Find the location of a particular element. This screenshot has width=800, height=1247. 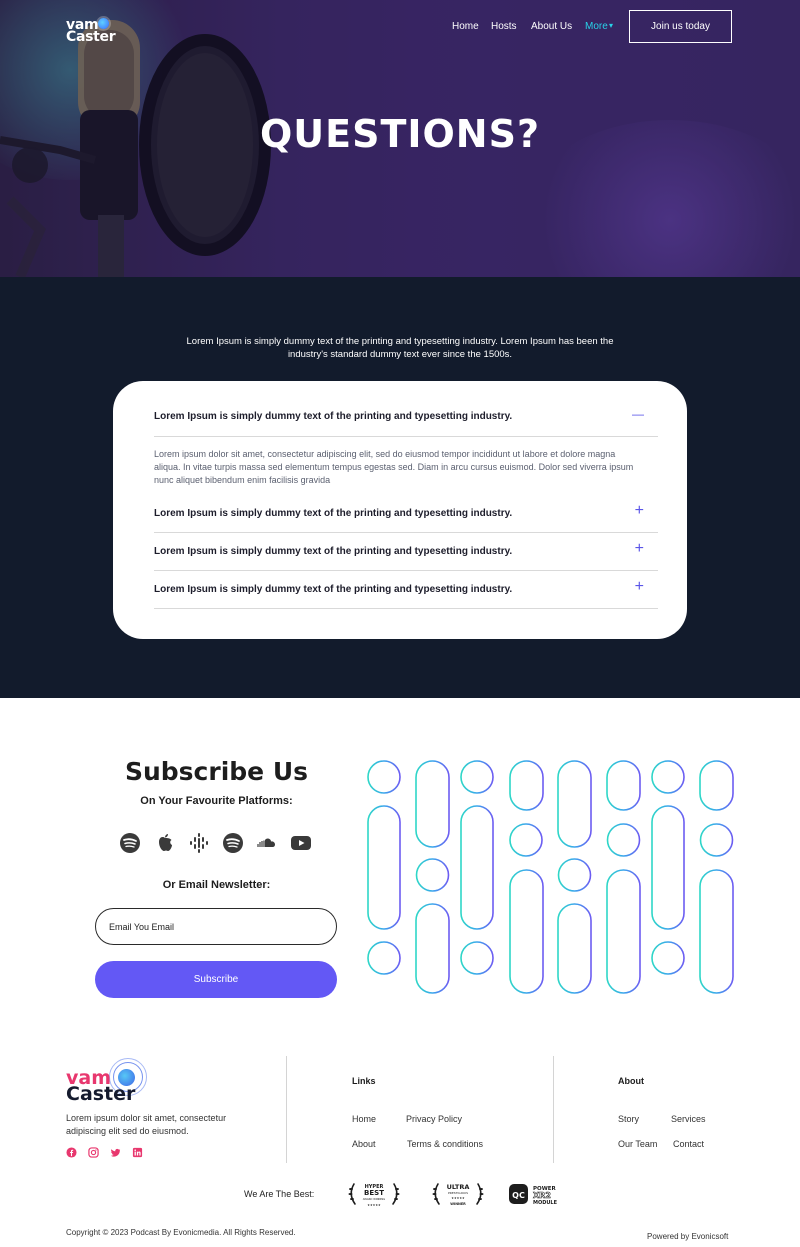

email-field is located at coordinates (216, 926).